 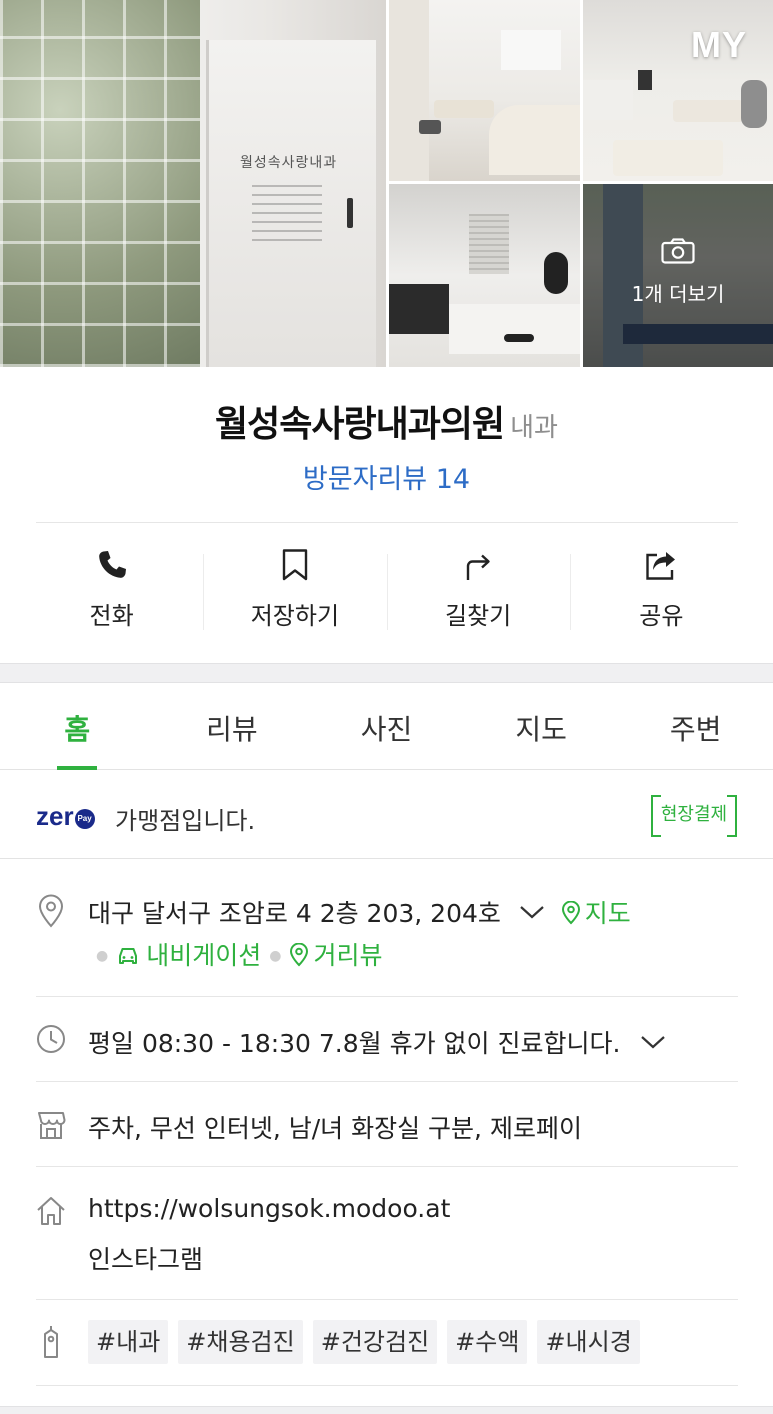 I want to click on address-text: 대구 달서구 조암로 4 2층 203, 204호, so click(x=294, y=913).